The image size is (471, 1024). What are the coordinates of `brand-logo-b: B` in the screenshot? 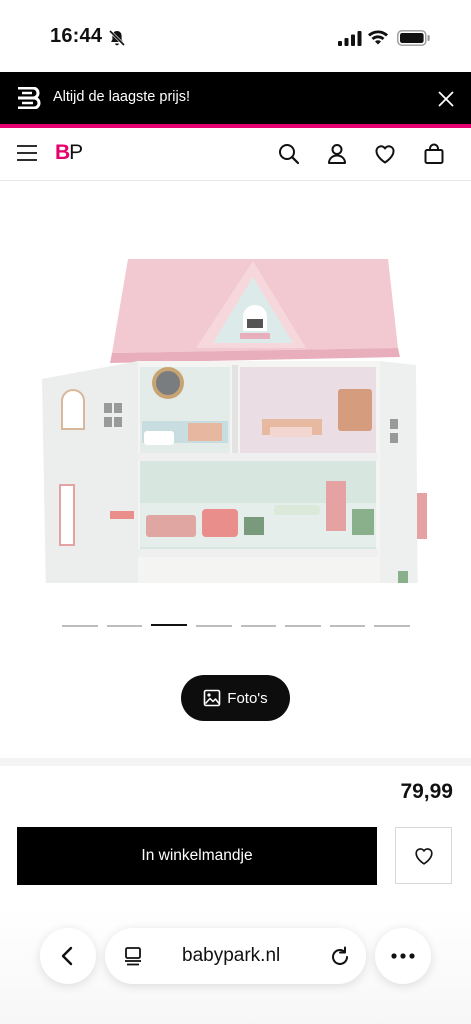 It's located at (62, 152).